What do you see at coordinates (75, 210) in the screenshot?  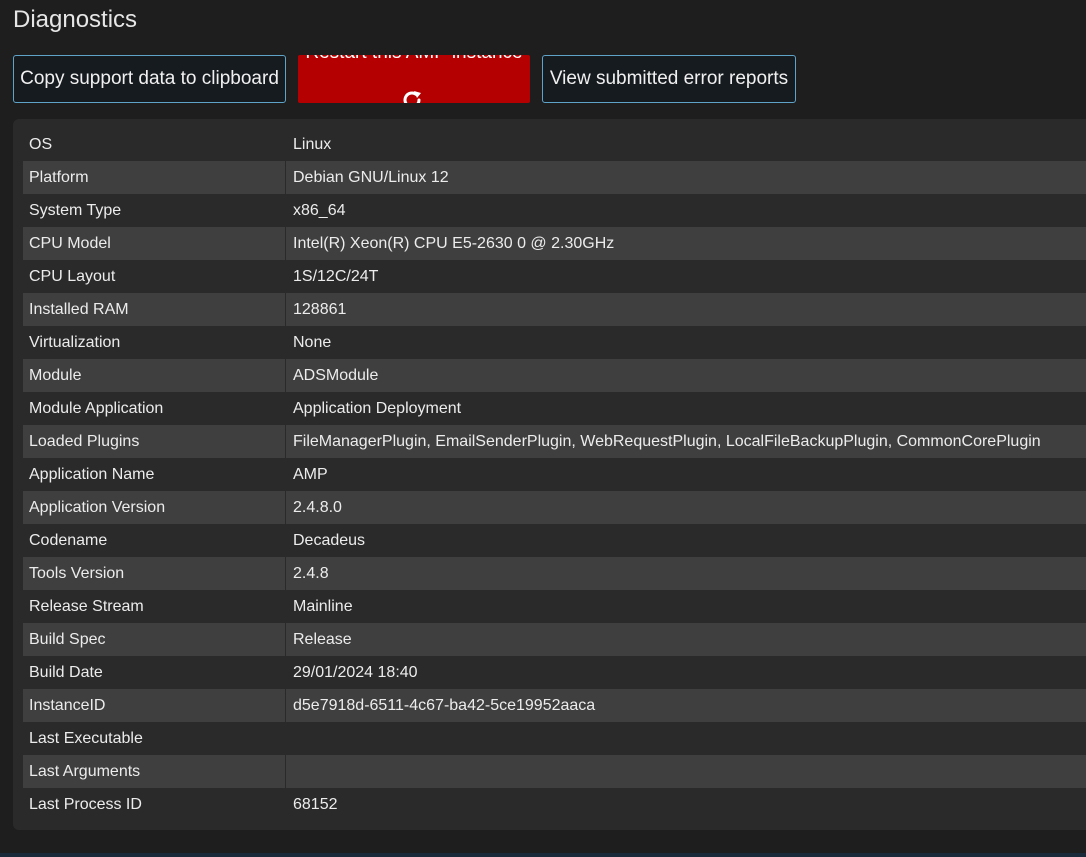 I see `row-key: System Type` at bounding box center [75, 210].